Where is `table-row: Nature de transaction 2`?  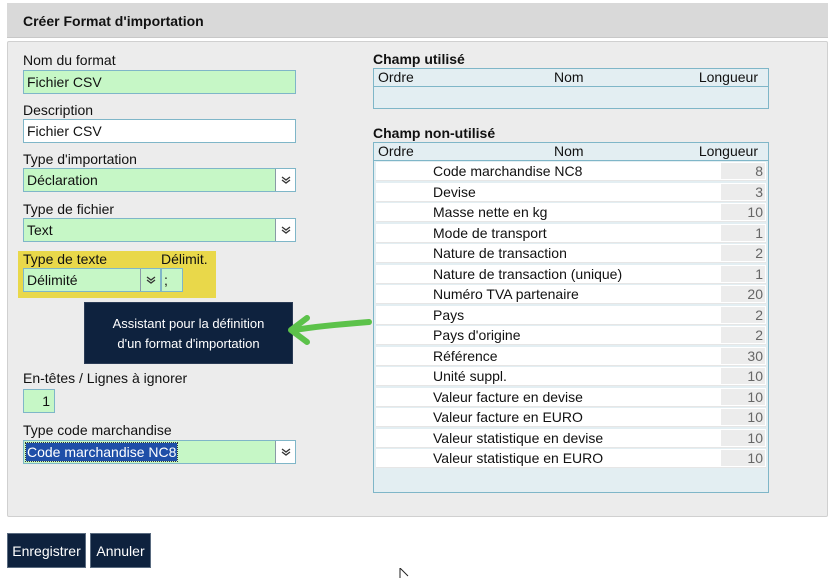 table-row: Nature de transaction 2 is located at coordinates (571, 253).